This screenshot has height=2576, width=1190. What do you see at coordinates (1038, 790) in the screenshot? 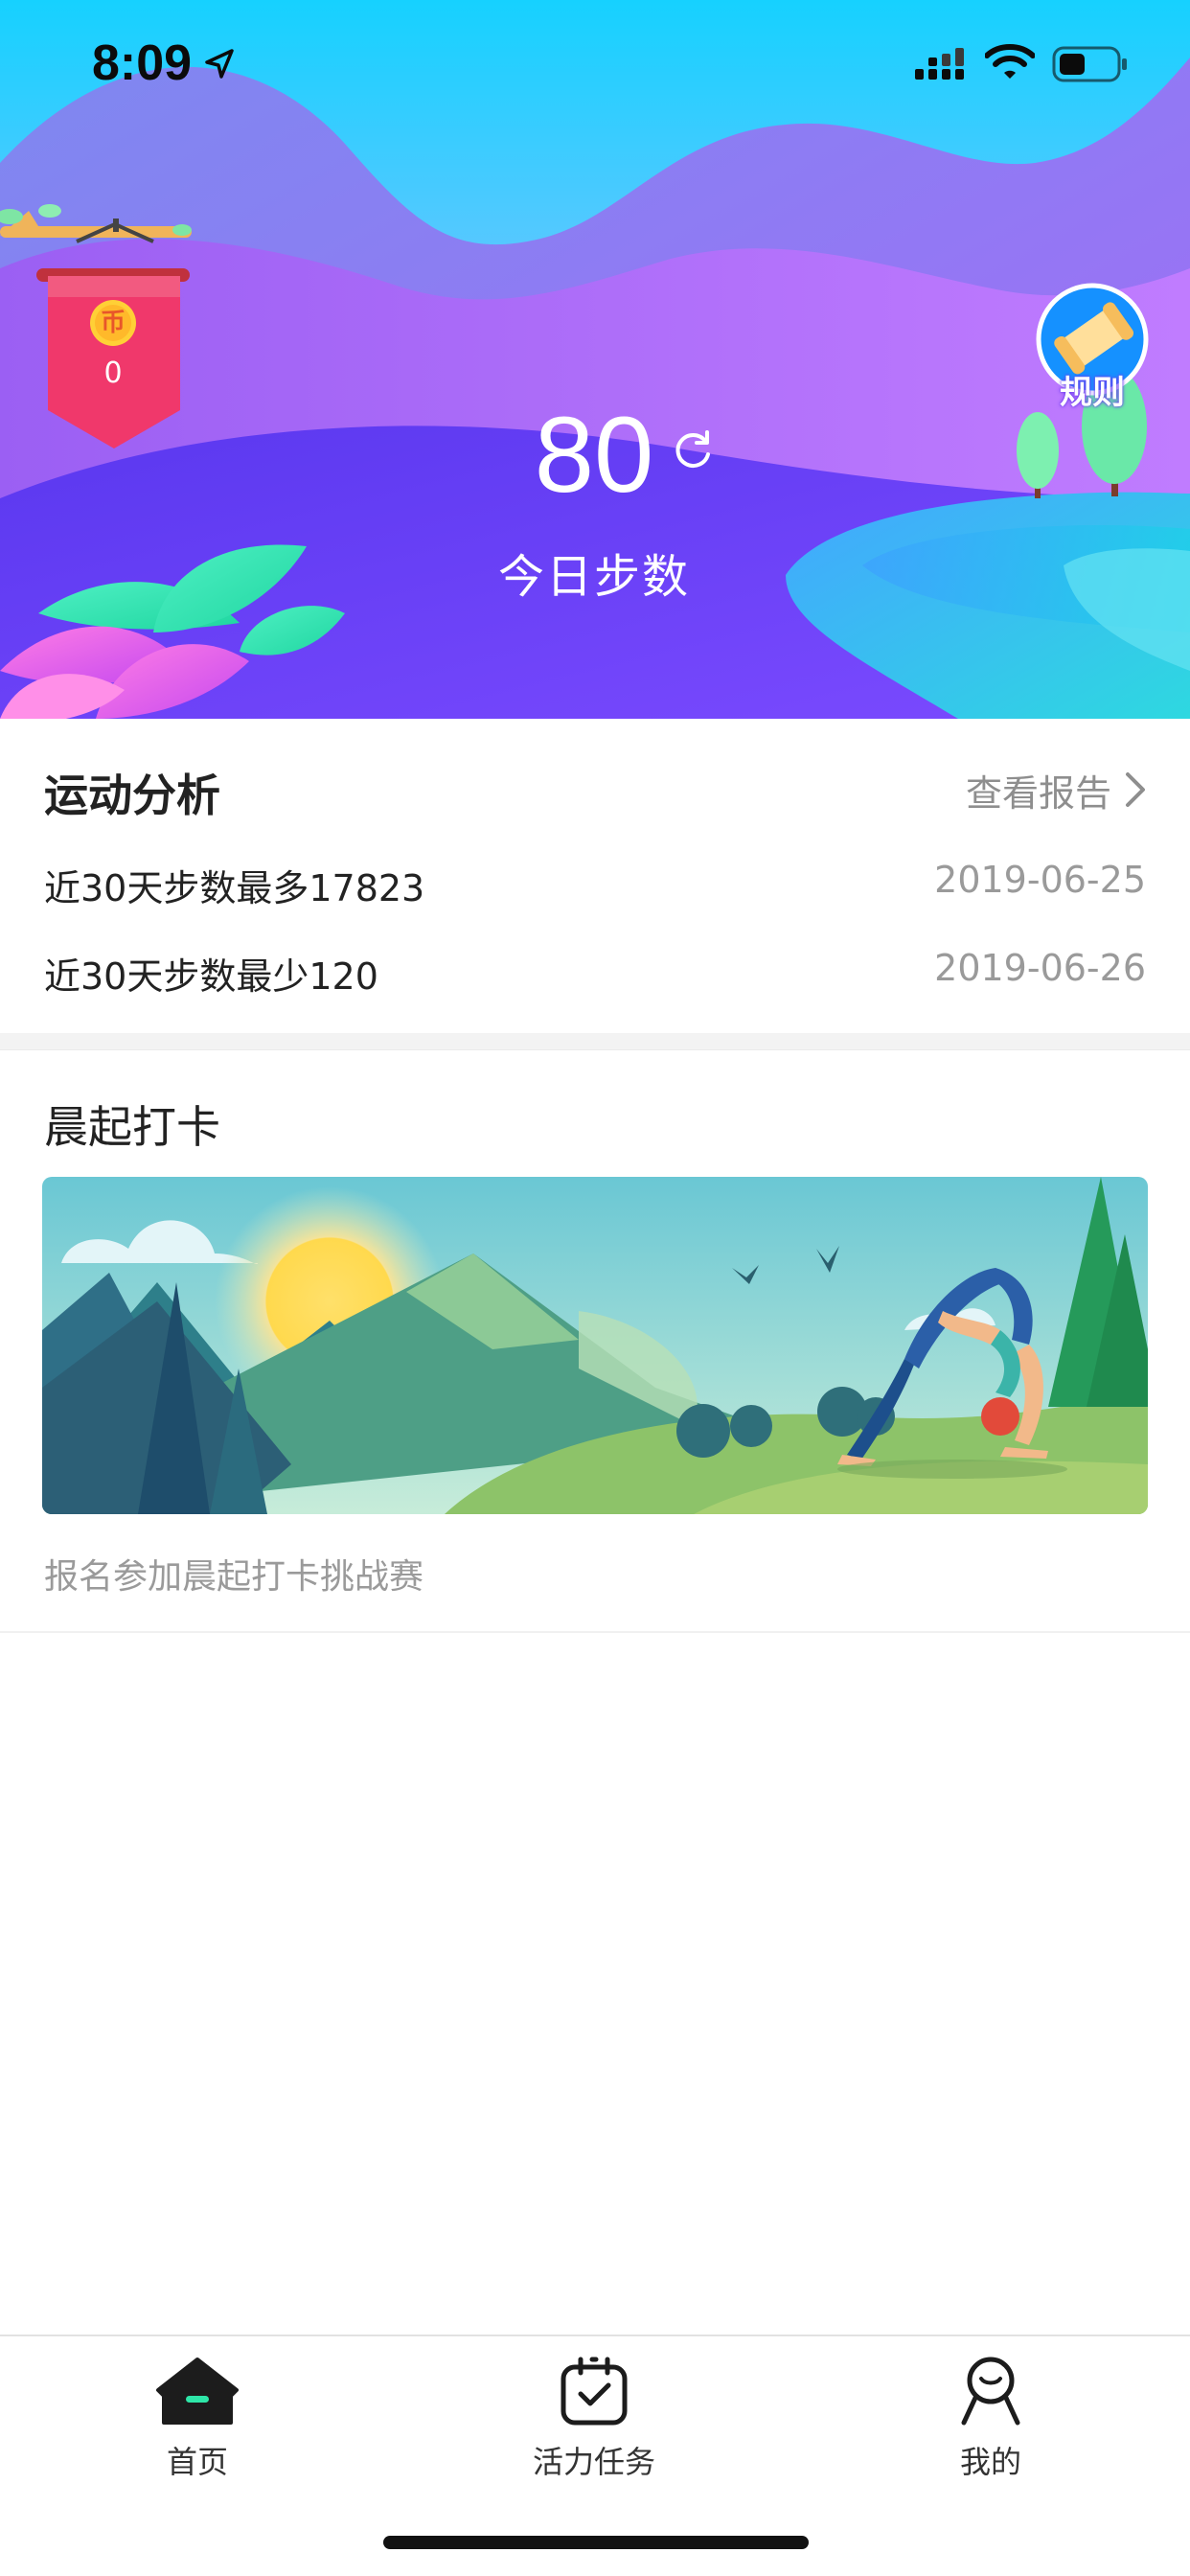
I see `view-report-label: 查看报告` at bounding box center [1038, 790].